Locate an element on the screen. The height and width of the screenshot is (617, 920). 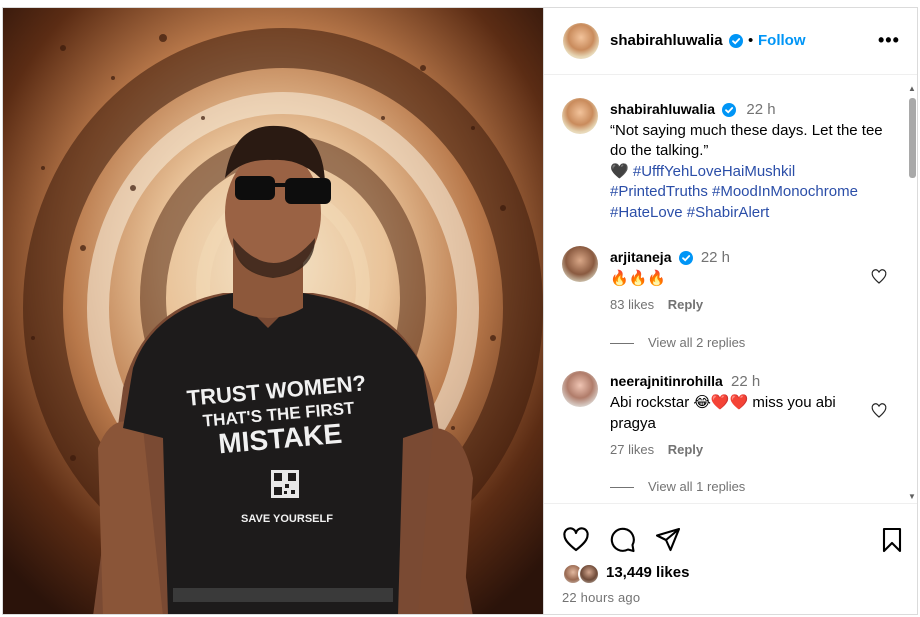
scroll-down-icon: ▼ is located at coordinates (912, 496).